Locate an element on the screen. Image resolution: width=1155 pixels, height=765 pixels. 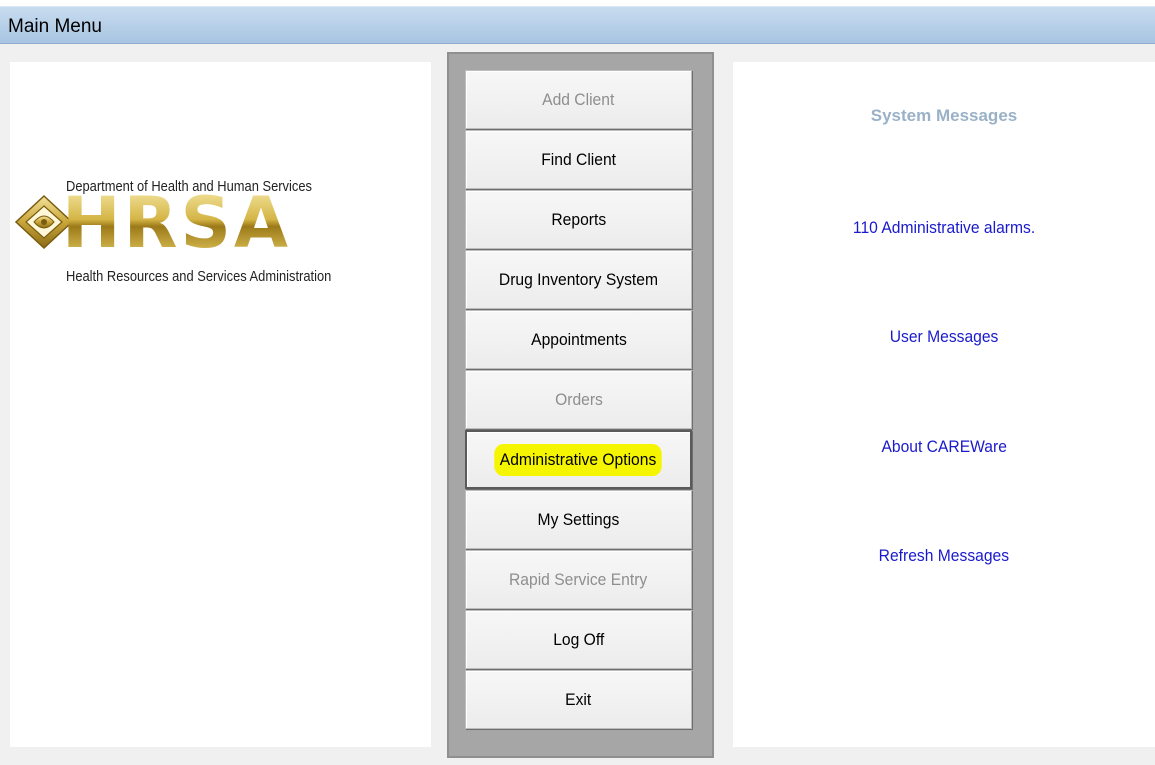
my-settings-button: My Settings is located at coordinates (578, 519).